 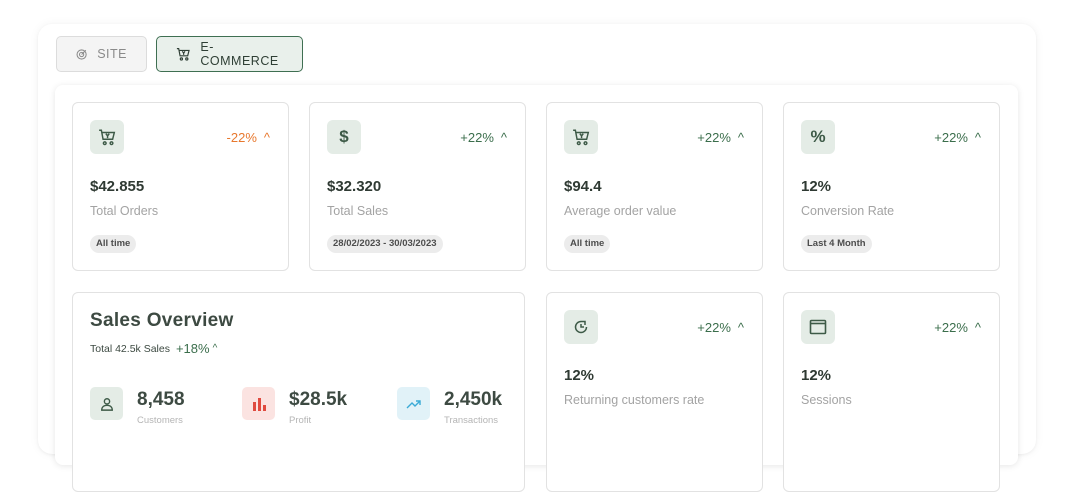 I want to click on user-icon, so click(x=106, y=403).